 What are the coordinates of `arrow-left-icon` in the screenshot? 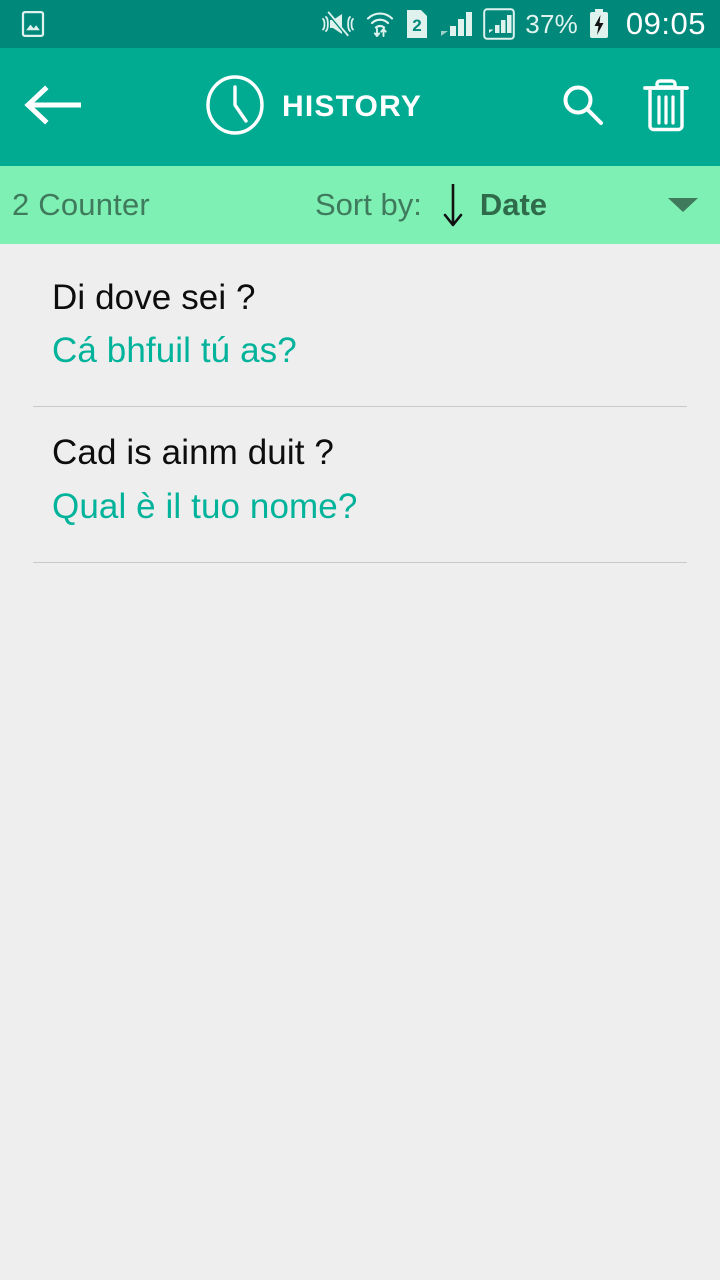 It's located at (52, 107).